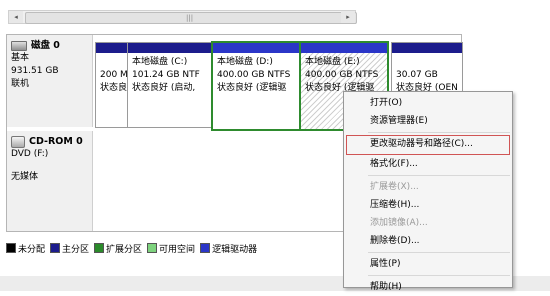  What do you see at coordinates (19, 45) in the screenshot?
I see `hard-disk-icon` at bounding box center [19, 45].